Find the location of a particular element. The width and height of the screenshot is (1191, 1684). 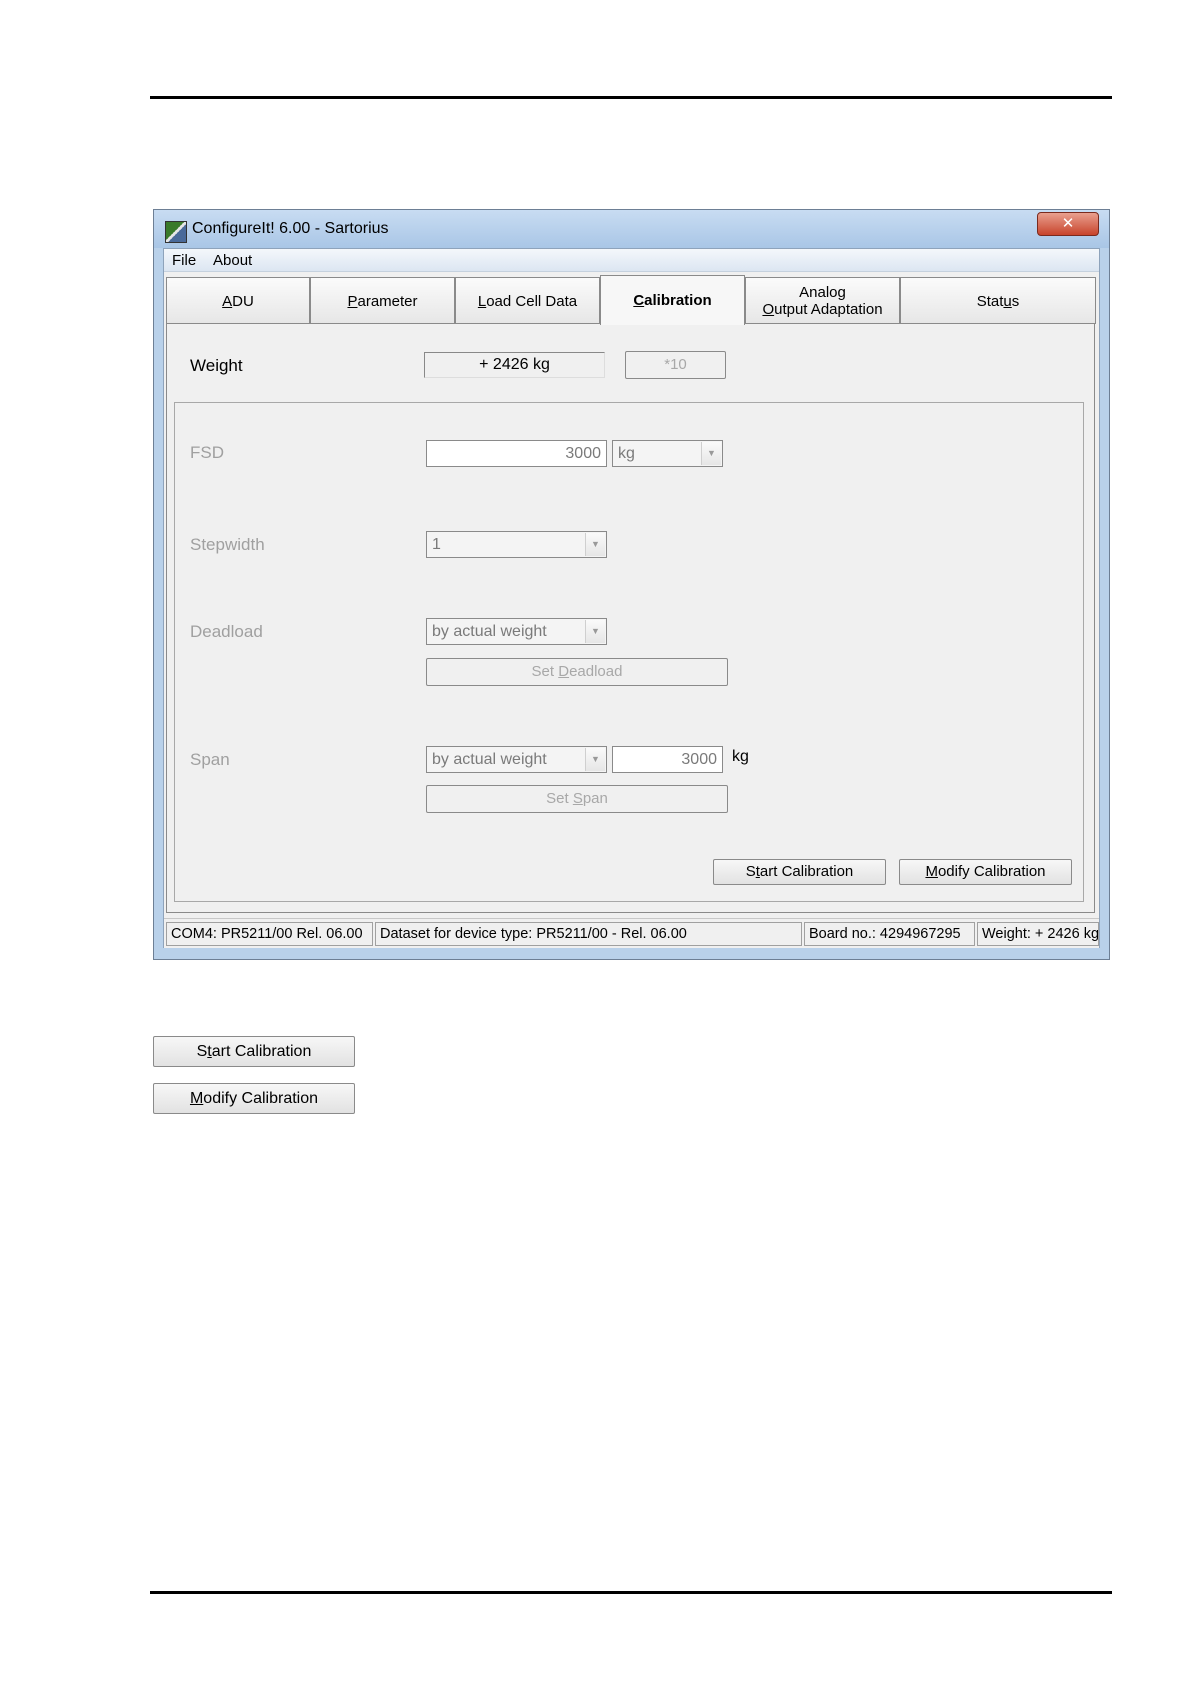

tab-adu: ADU is located at coordinates (238, 300).